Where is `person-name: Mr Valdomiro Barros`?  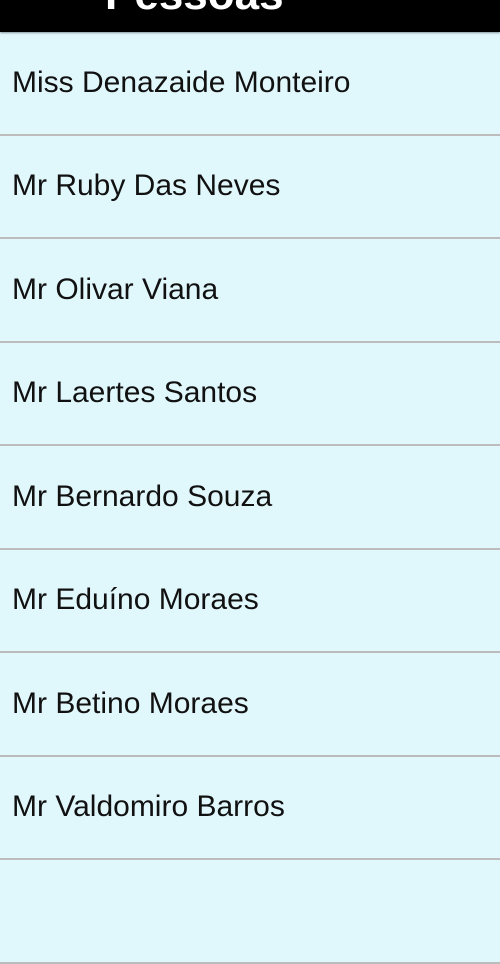 person-name: Mr Valdomiro Barros is located at coordinates (148, 807).